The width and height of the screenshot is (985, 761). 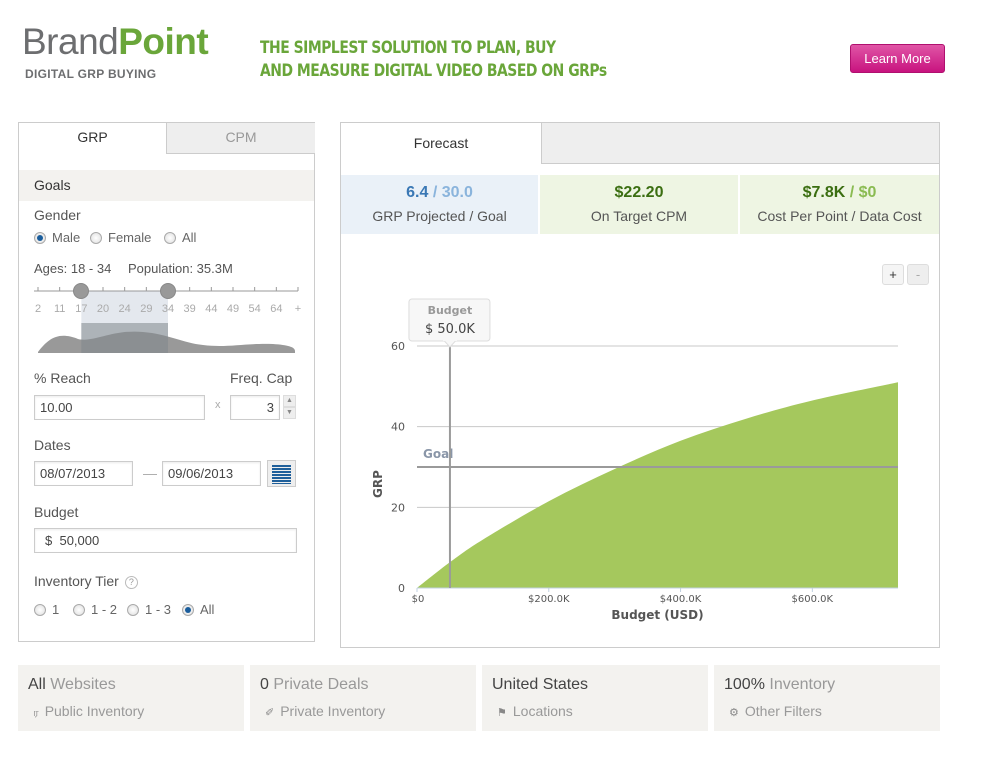 I want to click on tier-radio-1: 1, so click(x=46, y=609).